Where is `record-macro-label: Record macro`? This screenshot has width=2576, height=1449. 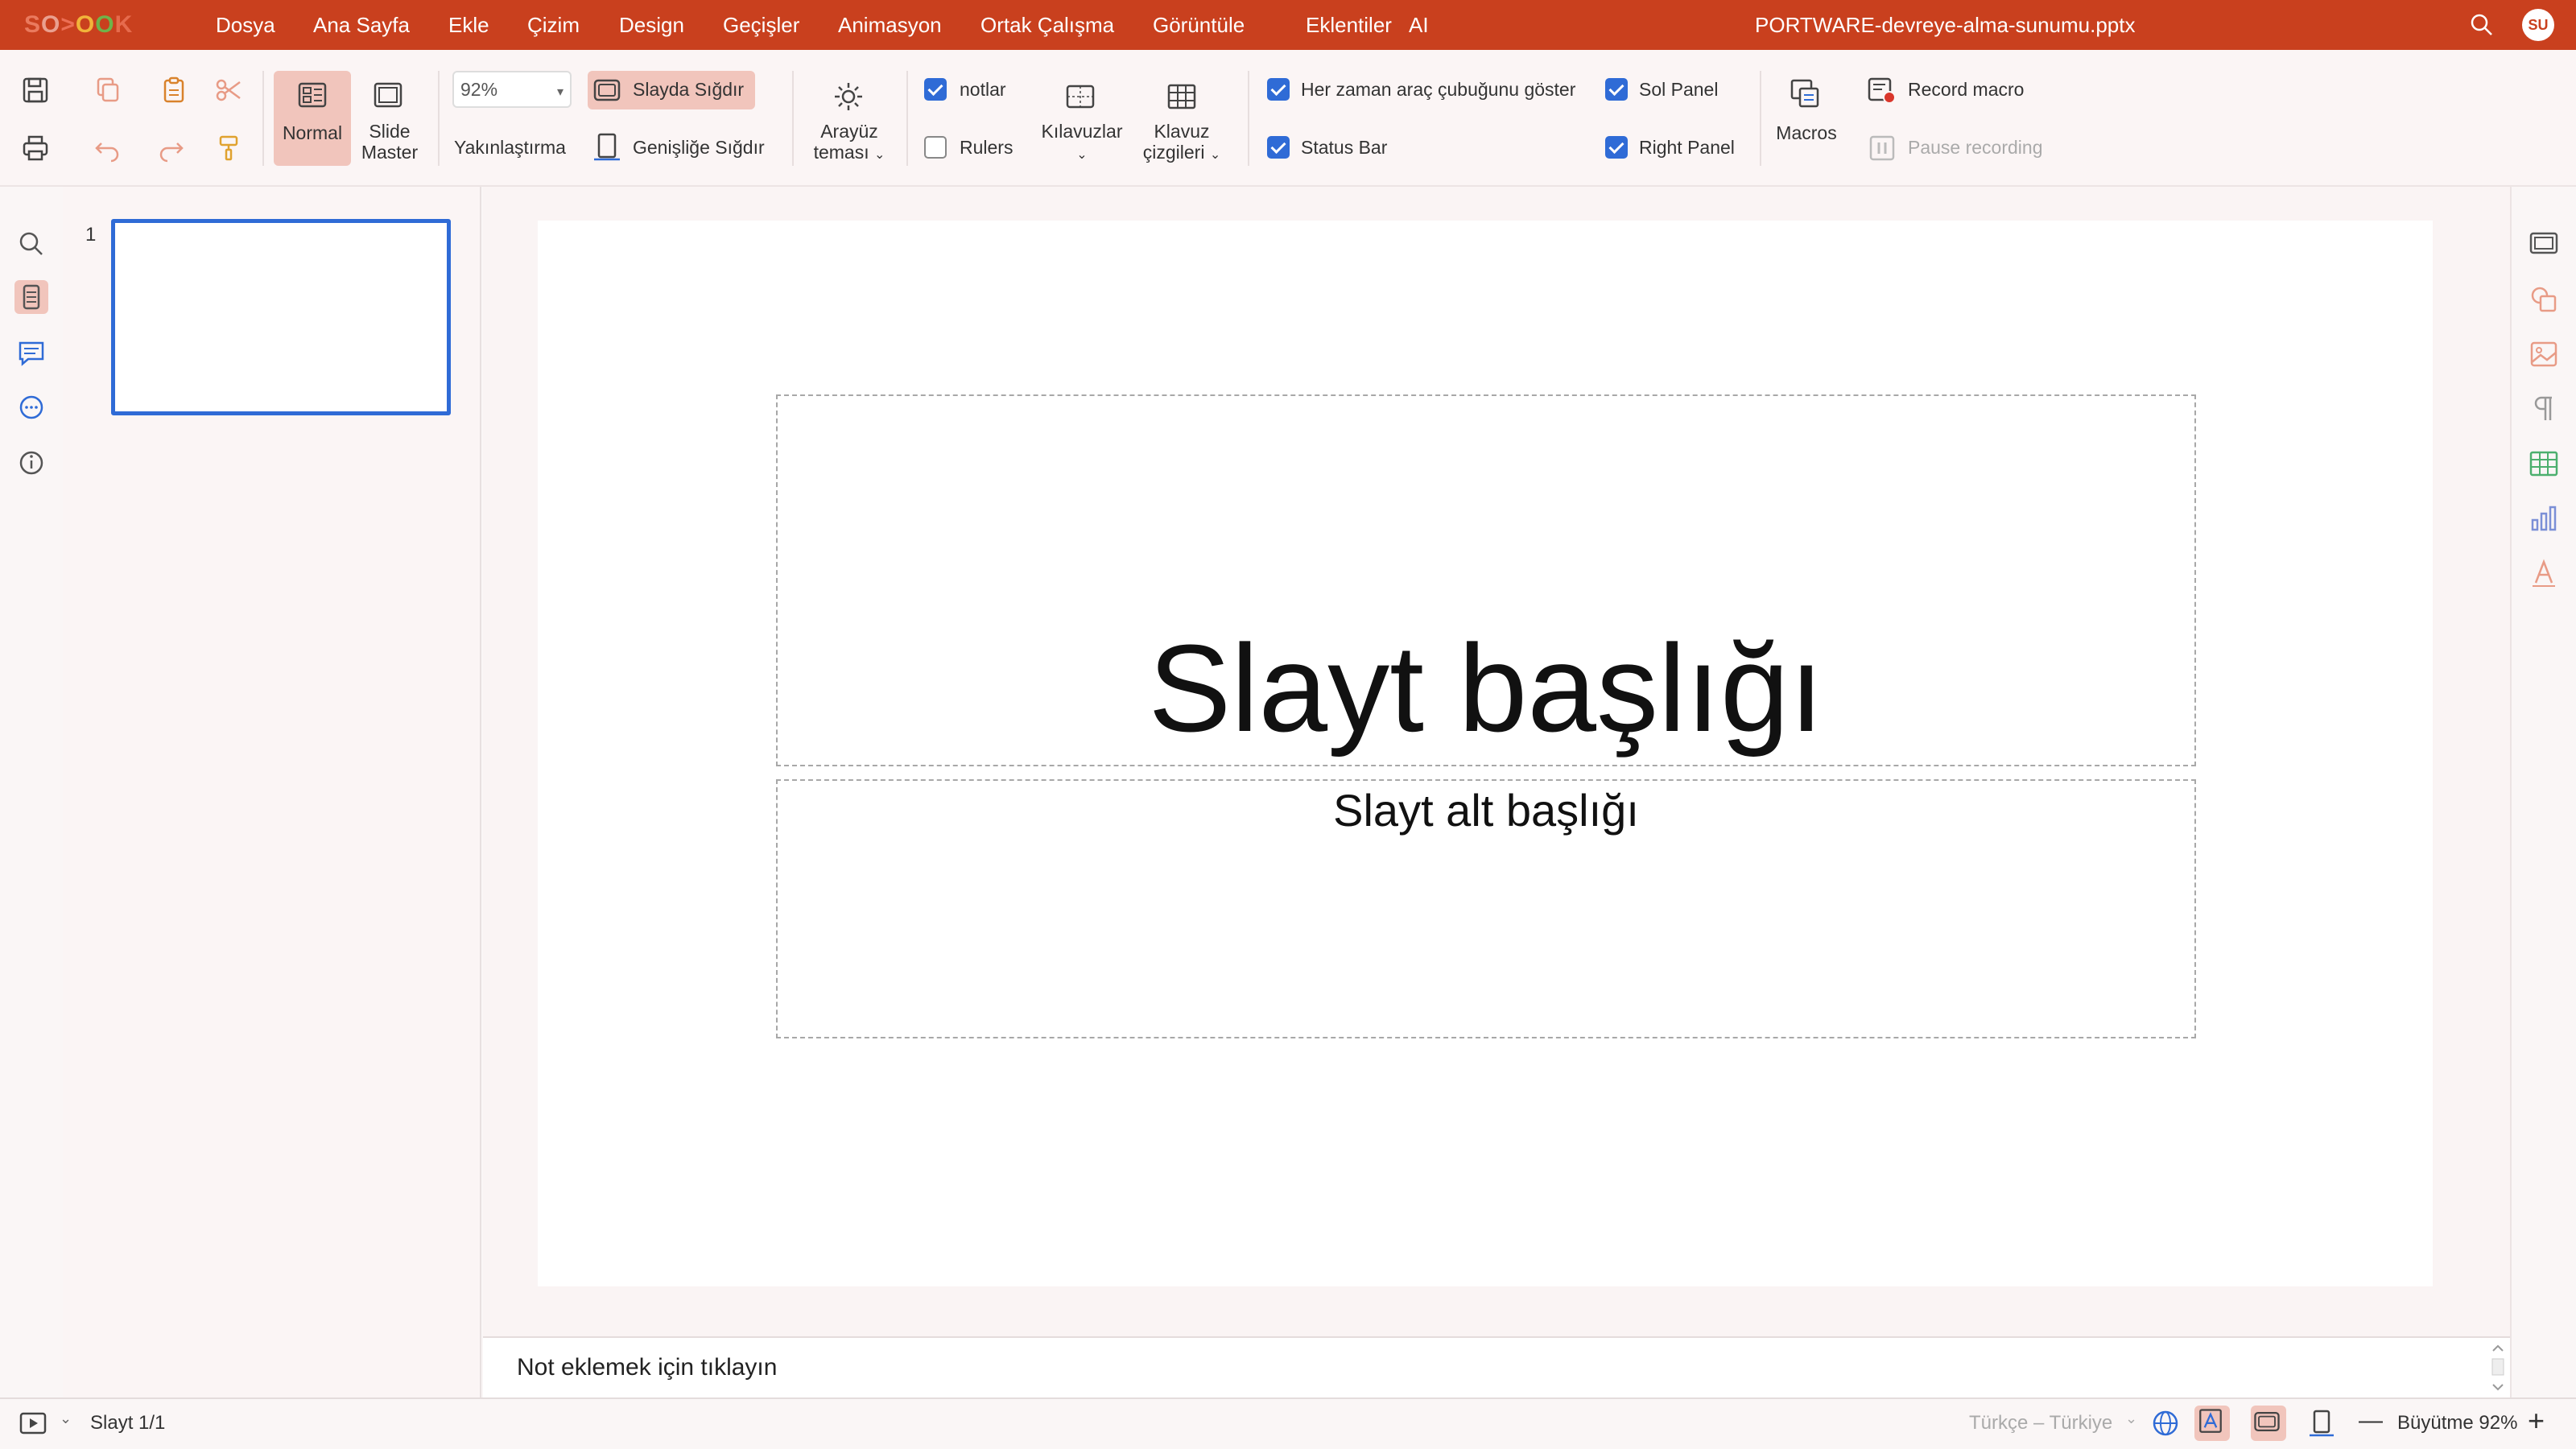
record-macro-label: Record macro is located at coordinates (1966, 90).